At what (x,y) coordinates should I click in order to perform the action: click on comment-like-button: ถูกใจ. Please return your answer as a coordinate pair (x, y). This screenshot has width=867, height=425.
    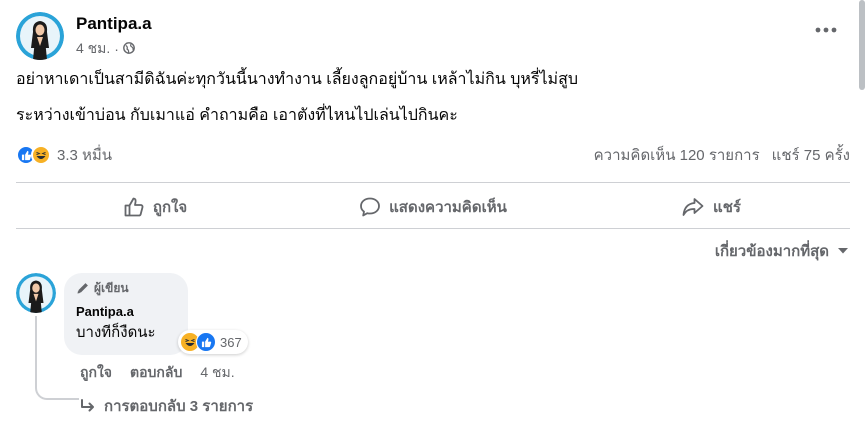
    Looking at the image, I should click on (96, 373).